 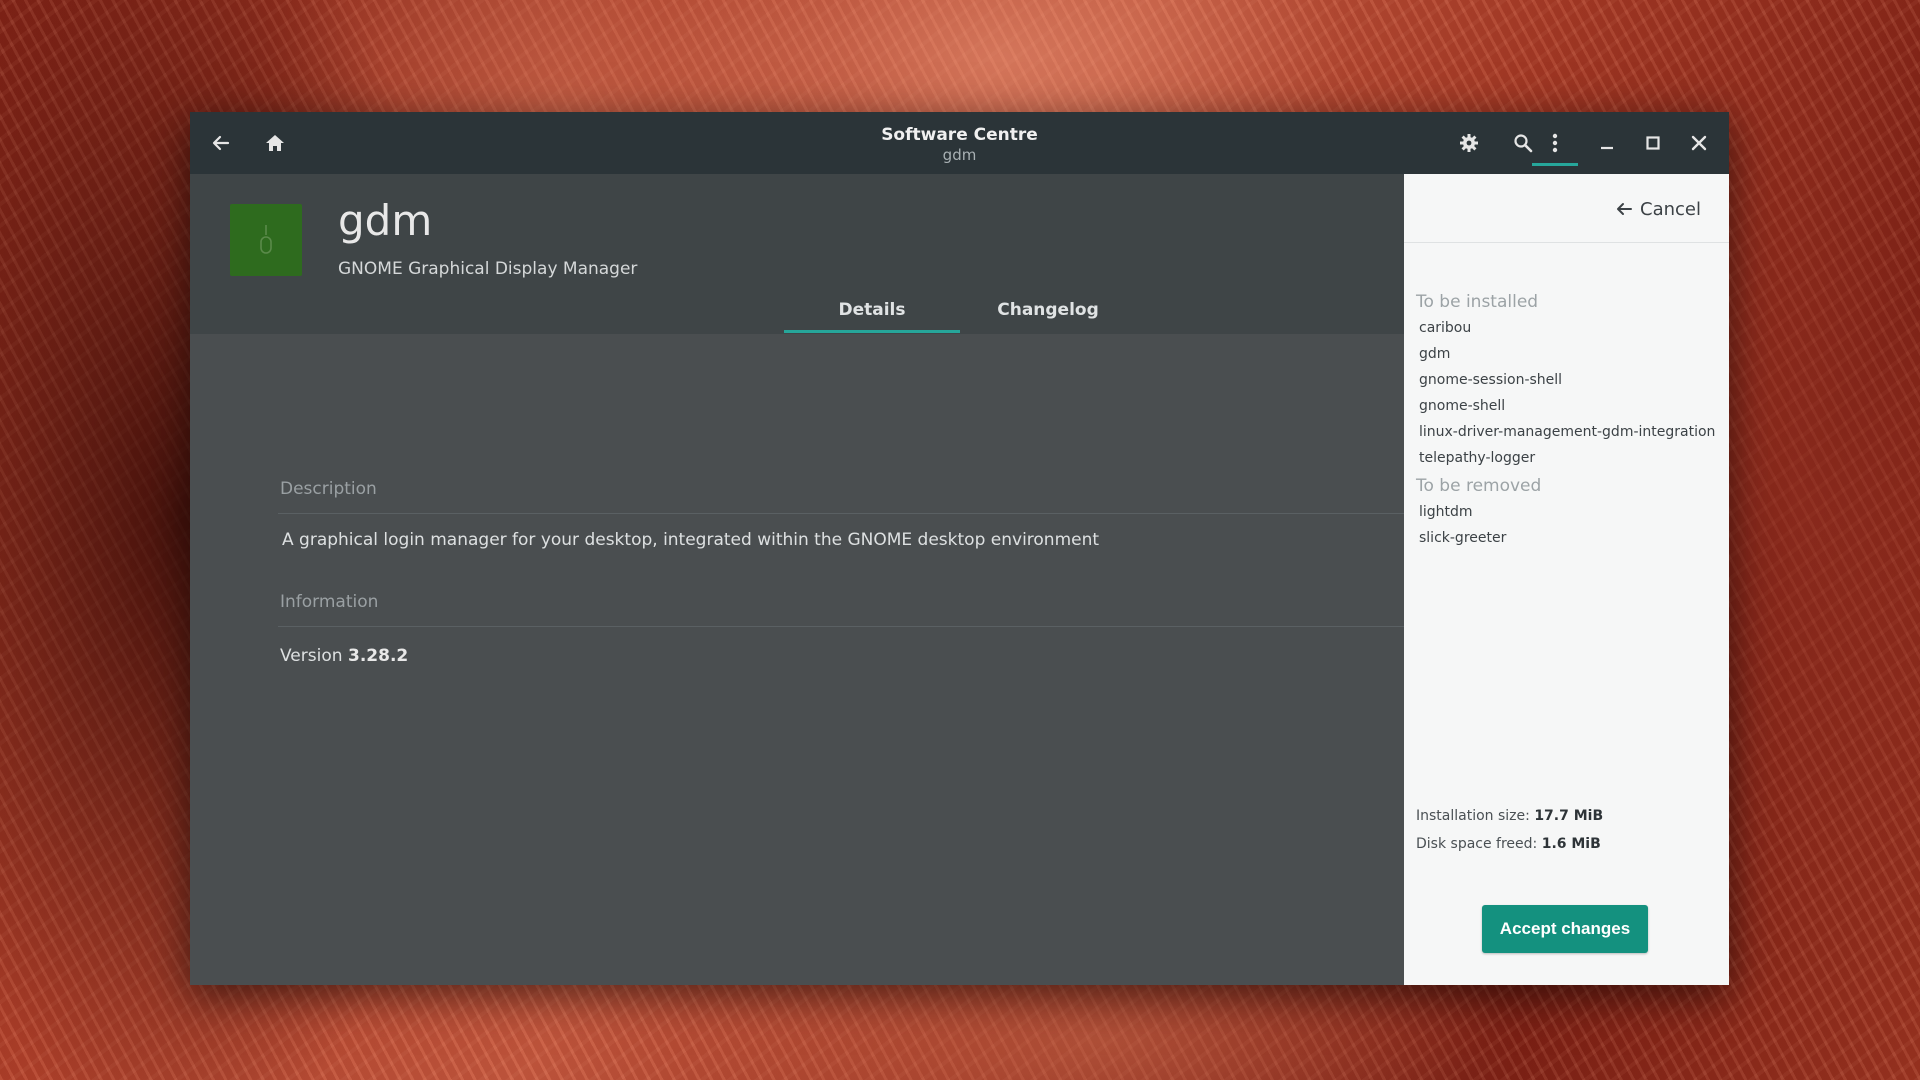 I want to click on remove-package-item: lightdm, so click(x=1446, y=512).